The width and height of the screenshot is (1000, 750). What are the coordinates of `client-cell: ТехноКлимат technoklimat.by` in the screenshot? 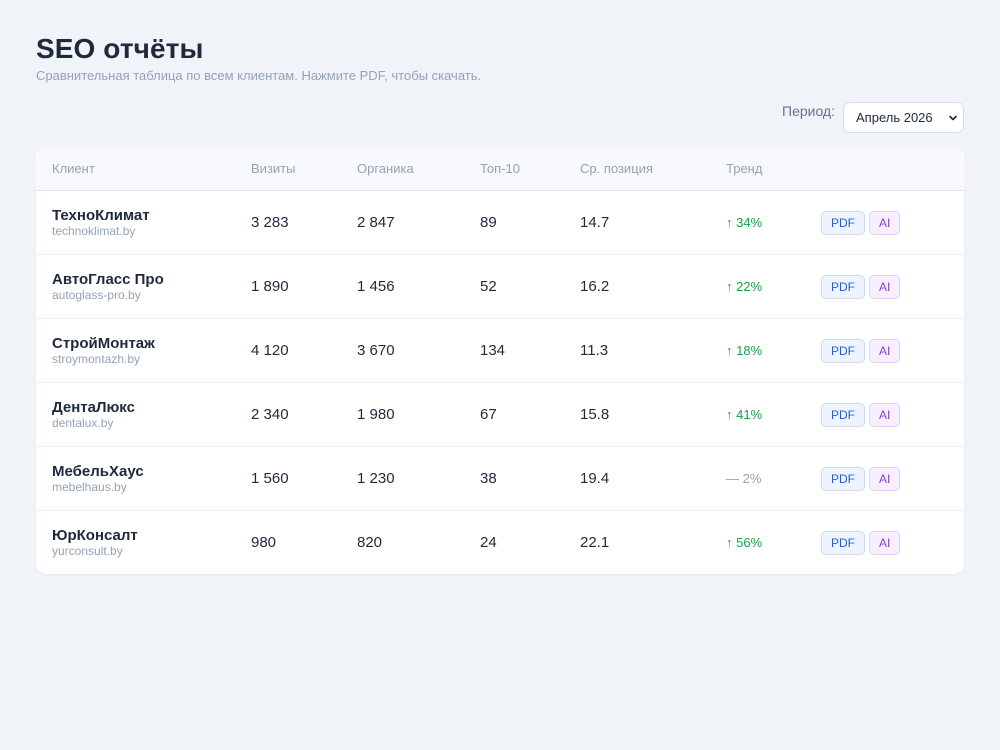 It's located at (143, 222).